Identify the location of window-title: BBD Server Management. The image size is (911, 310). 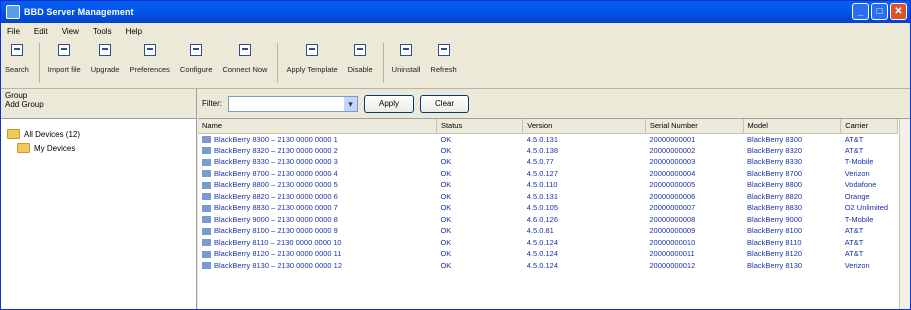
(79, 12).